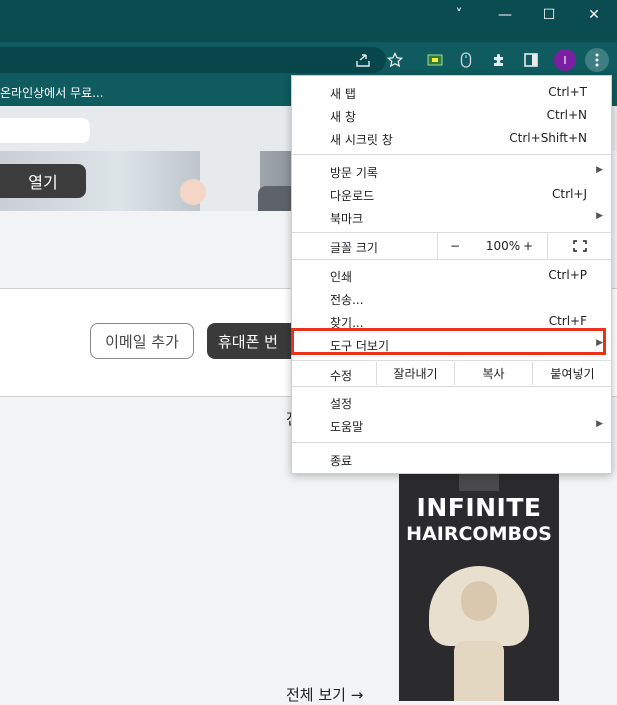  I want to click on paste-label: 붙여넣기, so click(572, 374).